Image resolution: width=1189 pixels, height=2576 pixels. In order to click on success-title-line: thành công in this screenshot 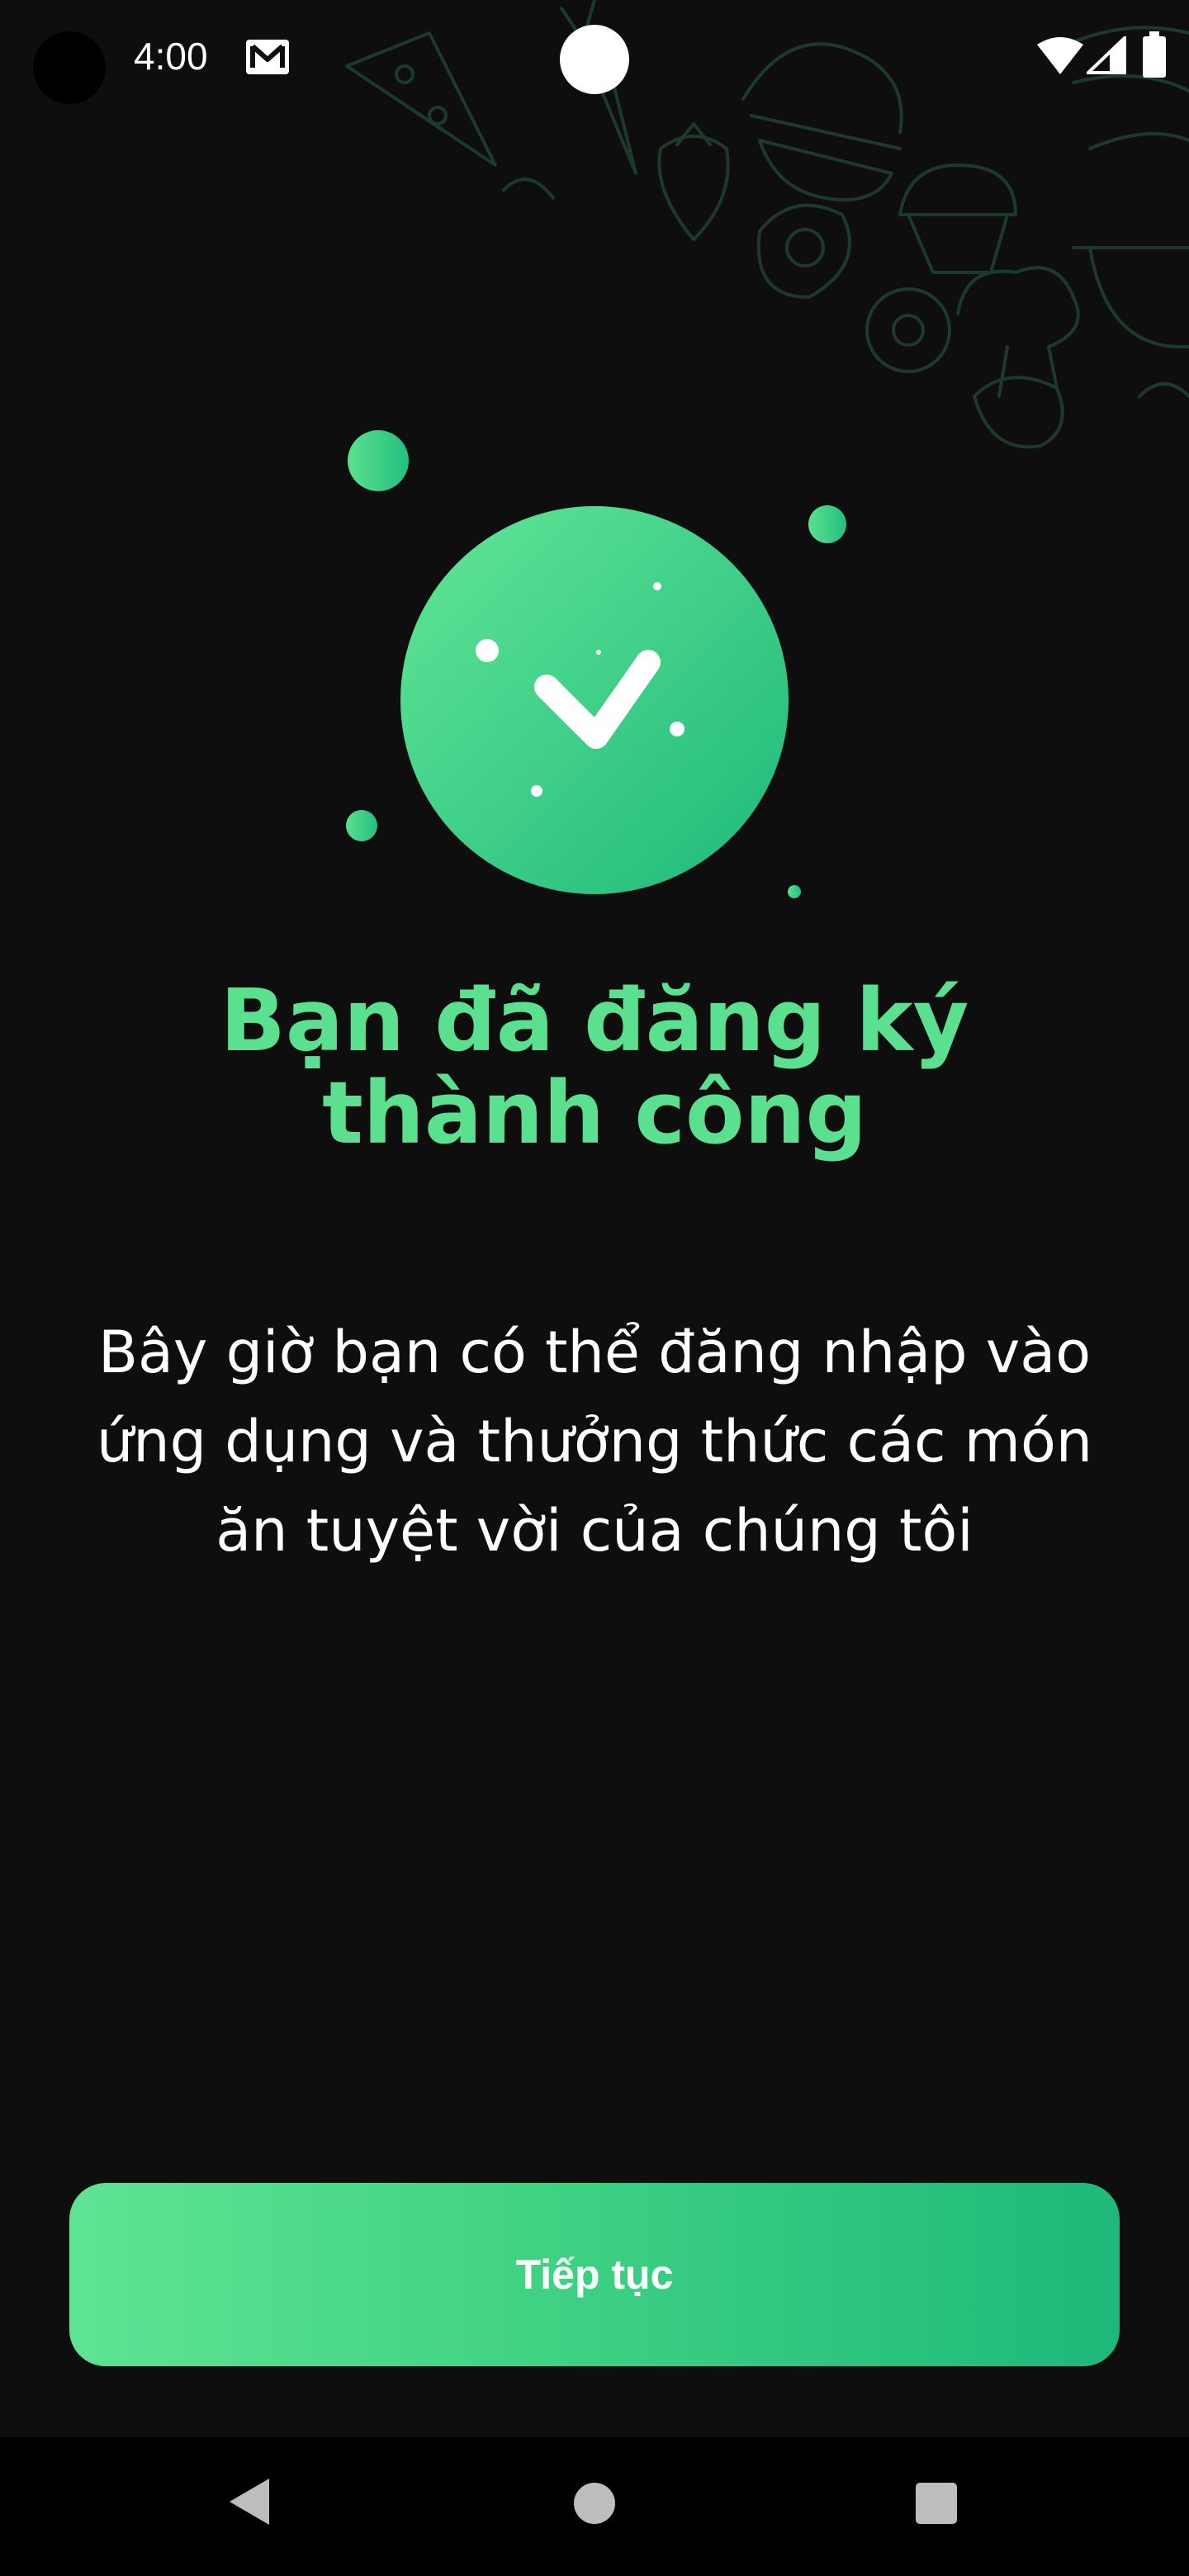, I will do `click(594, 1113)`.